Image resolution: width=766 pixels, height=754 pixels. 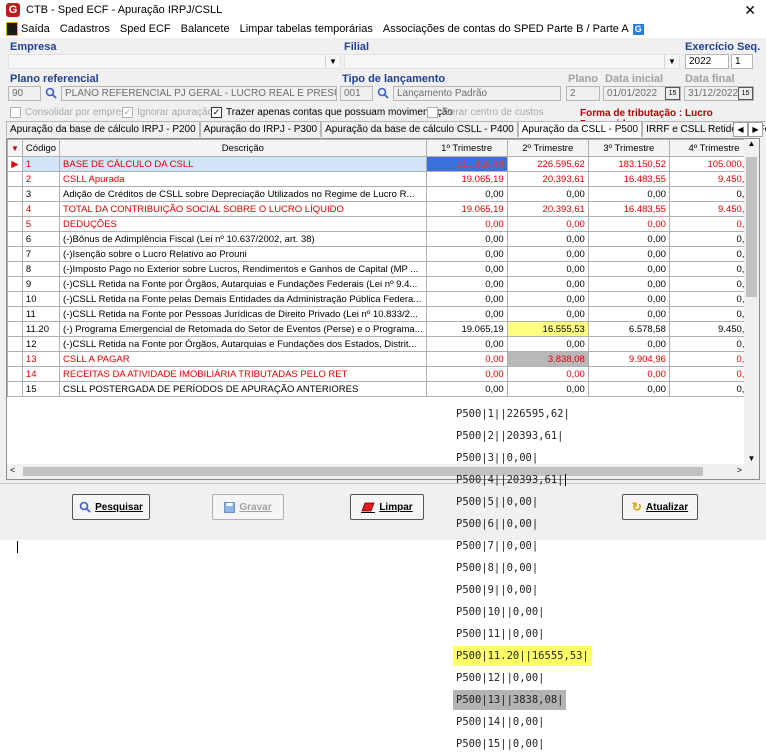 What do you see at coordinates (145, 29) in the screenshot?
I see `menu-sped-ecf: Sped ECF` at bounding box center [145, 29].